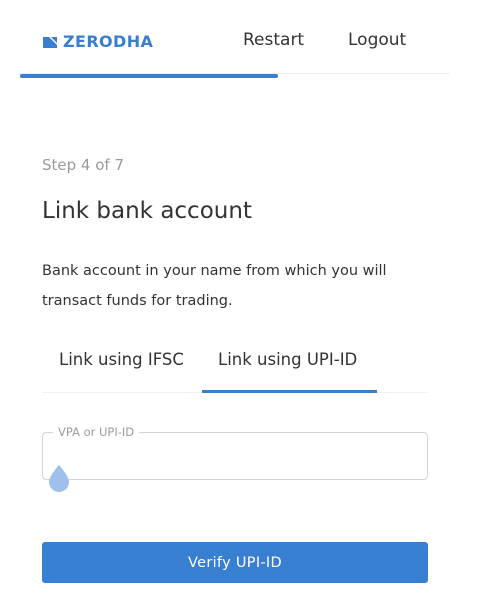 The image size is (499, 595). I want to click on upi-id-field: VPA or UPI-ID, so click(235, 452).